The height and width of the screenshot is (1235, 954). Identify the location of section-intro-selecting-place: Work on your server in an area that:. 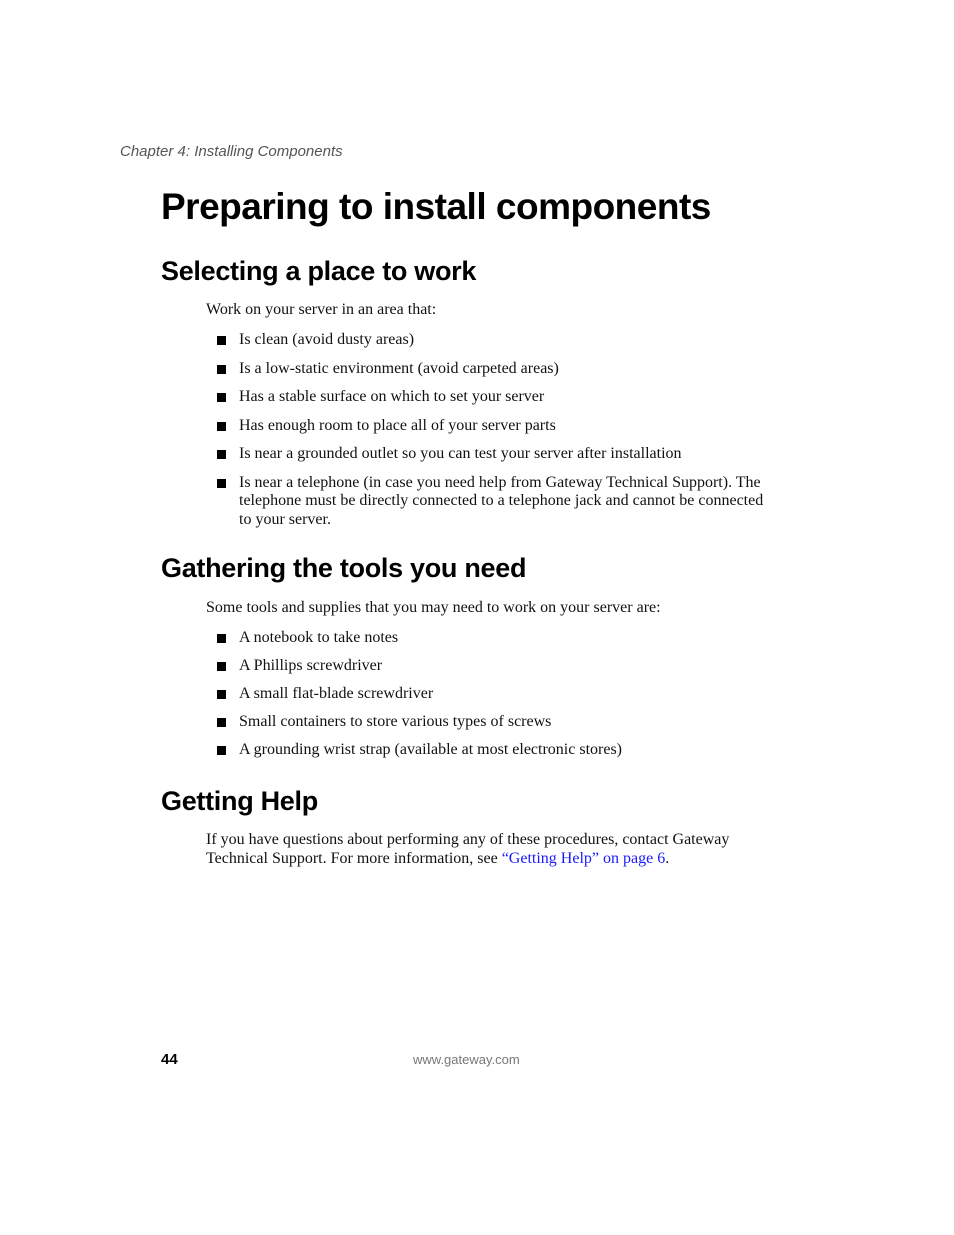
(321, 309).